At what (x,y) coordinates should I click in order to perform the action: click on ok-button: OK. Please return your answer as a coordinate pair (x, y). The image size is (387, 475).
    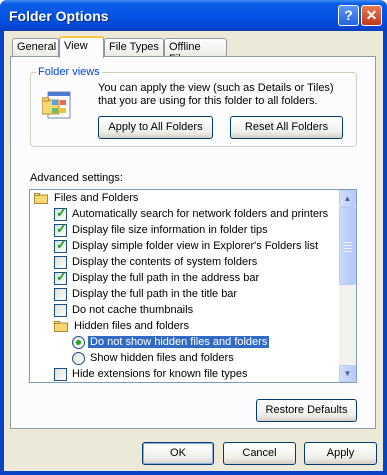
    Looking at the image, I should click on (178, 453).